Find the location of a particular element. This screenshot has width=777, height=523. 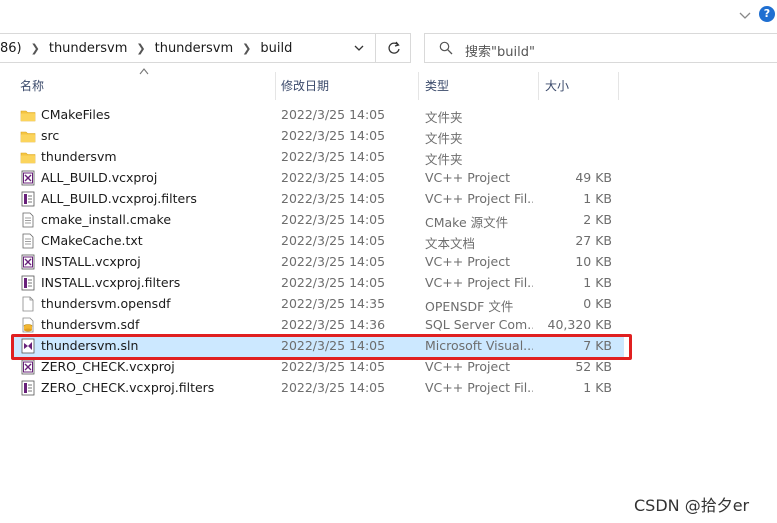

file-size: 10 KB is located at coordinates (593, 261).